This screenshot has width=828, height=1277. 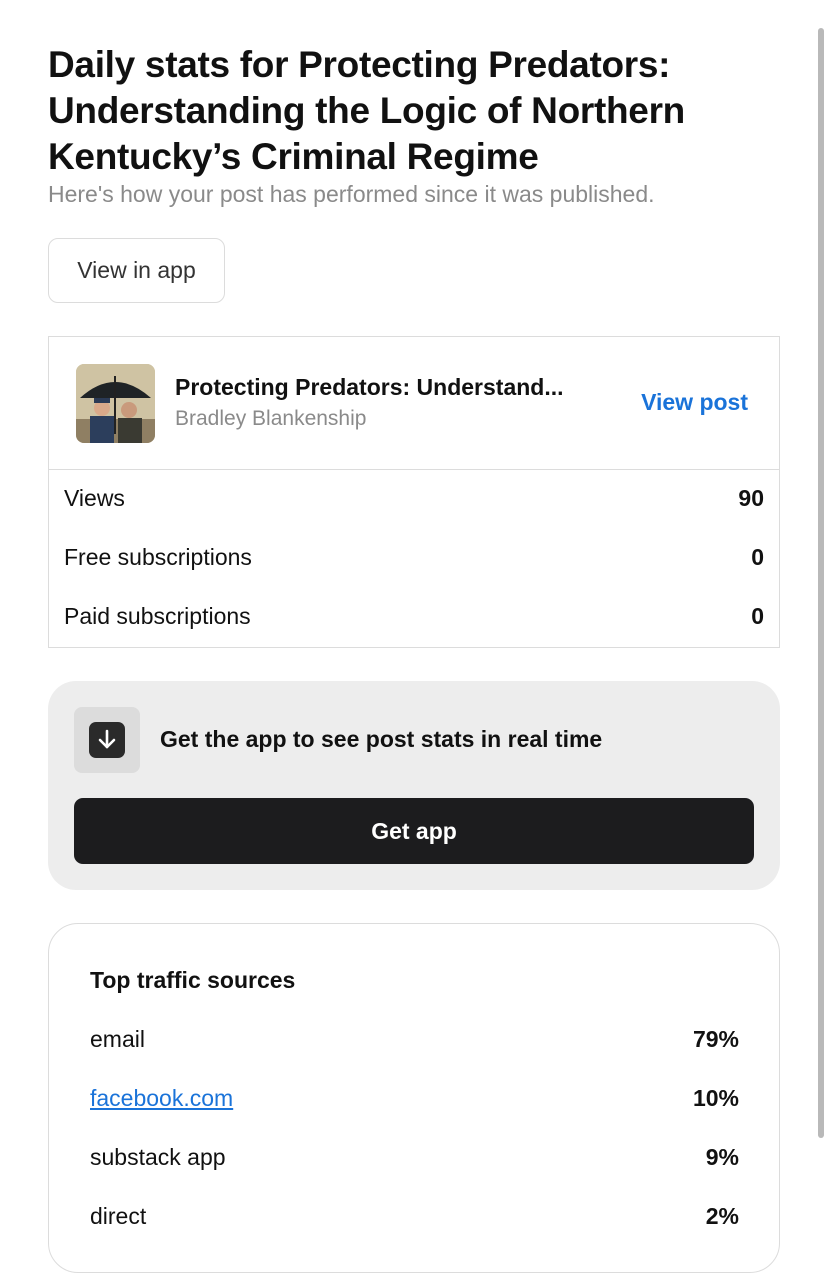 What do you see at coordinates (158, 1157) in the screenshot?
I see `traffic-source-label: substack app` at bounding box center [158, 1157].